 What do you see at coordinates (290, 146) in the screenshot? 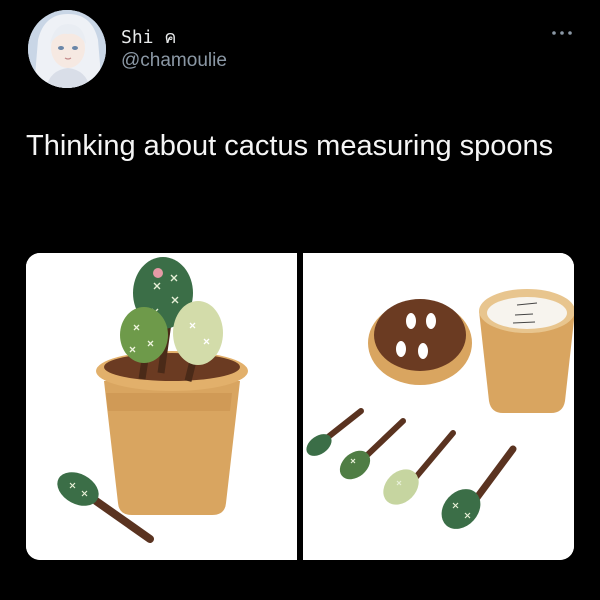
I see `tweet-text: Thinking about cactus measuring spoons` at bounding box center [290, 146].